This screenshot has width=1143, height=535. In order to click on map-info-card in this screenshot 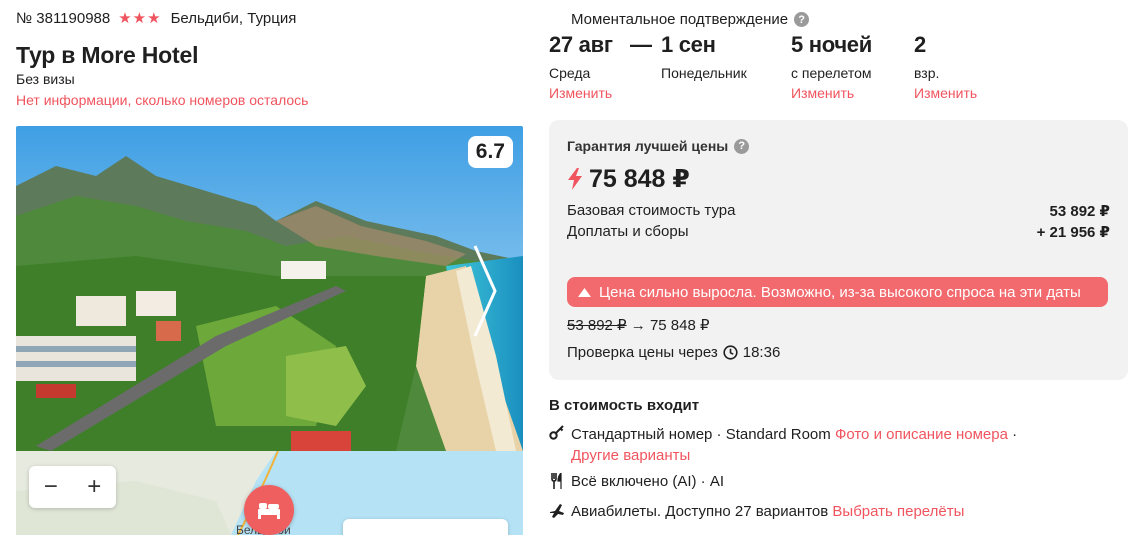, I will do `click(425, 527)`.